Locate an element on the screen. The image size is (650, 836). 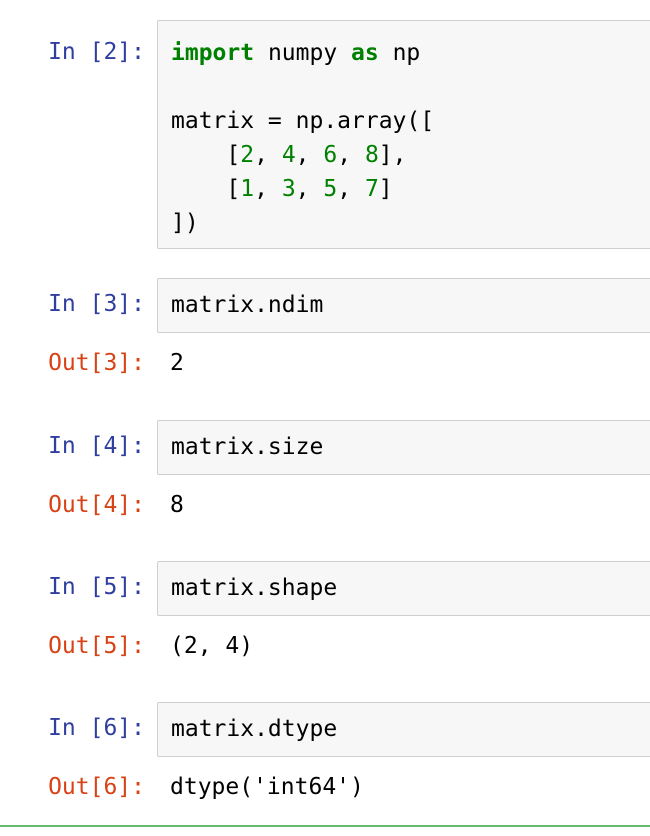
code-cell-4: matrix.size is located at coordinates (403, 447).